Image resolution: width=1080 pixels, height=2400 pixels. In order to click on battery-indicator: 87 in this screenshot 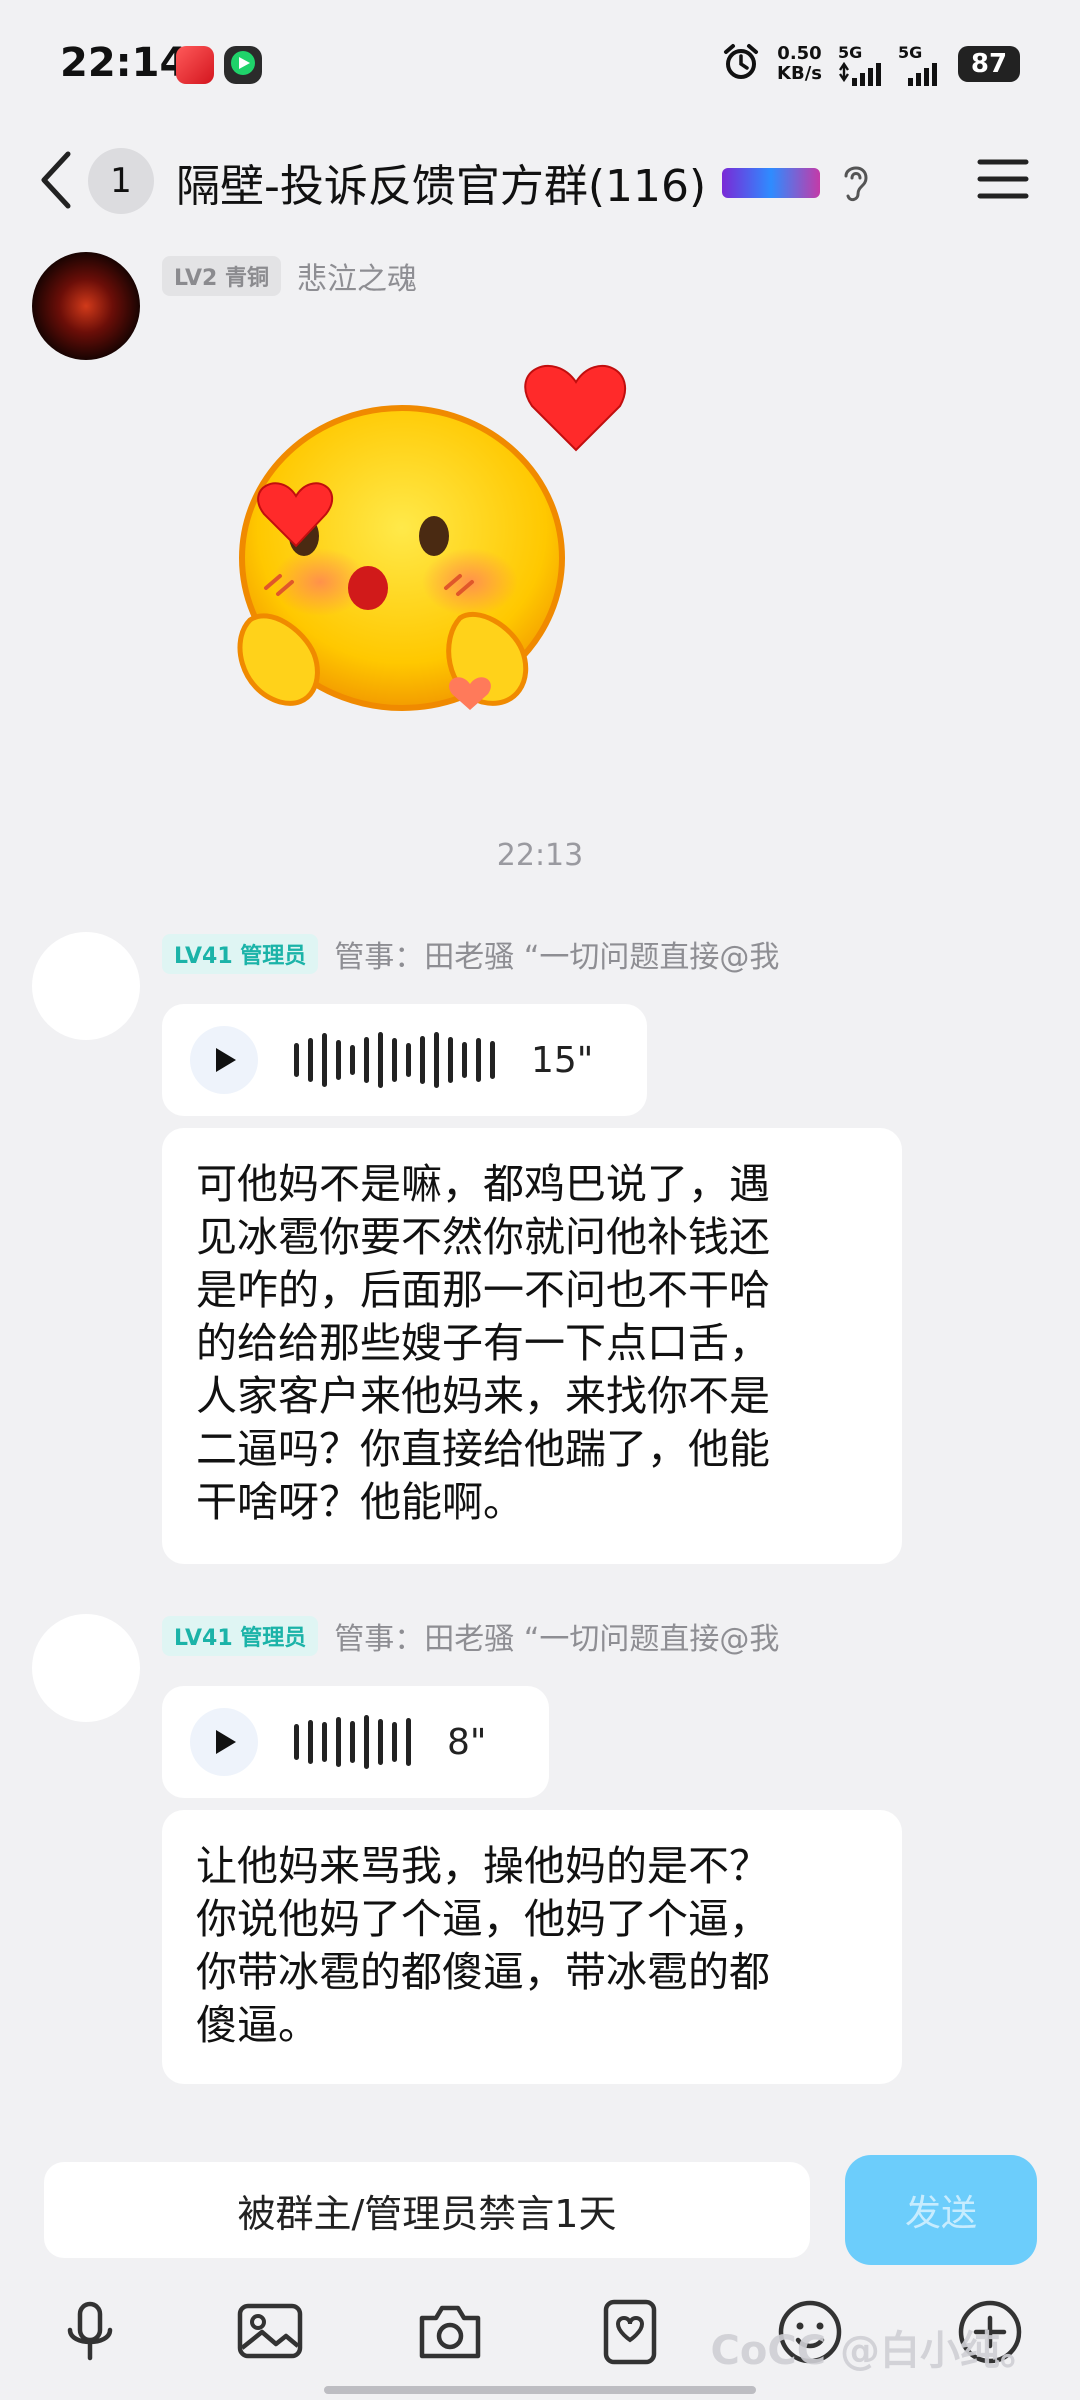, I will do `click(989, 64)`.